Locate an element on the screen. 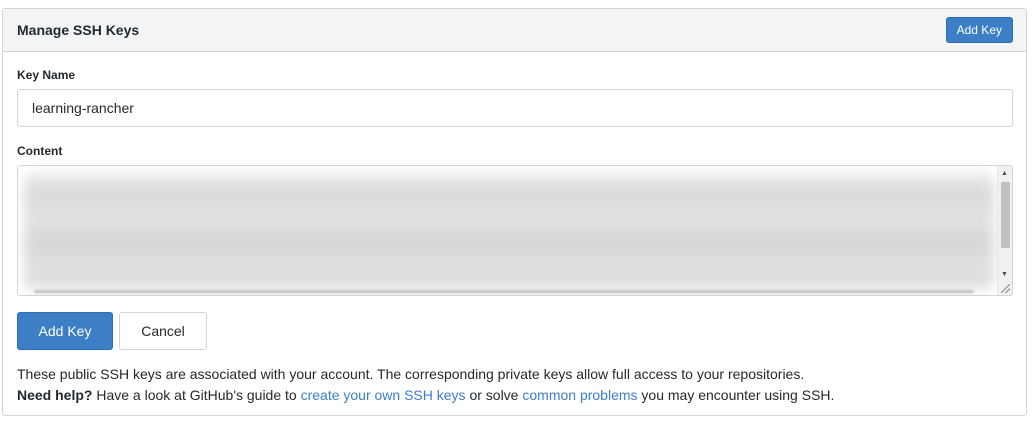 The image size is (1032, 425). panel-header: Manage SSH Keys Add Key is located at coordinates (514, 30).